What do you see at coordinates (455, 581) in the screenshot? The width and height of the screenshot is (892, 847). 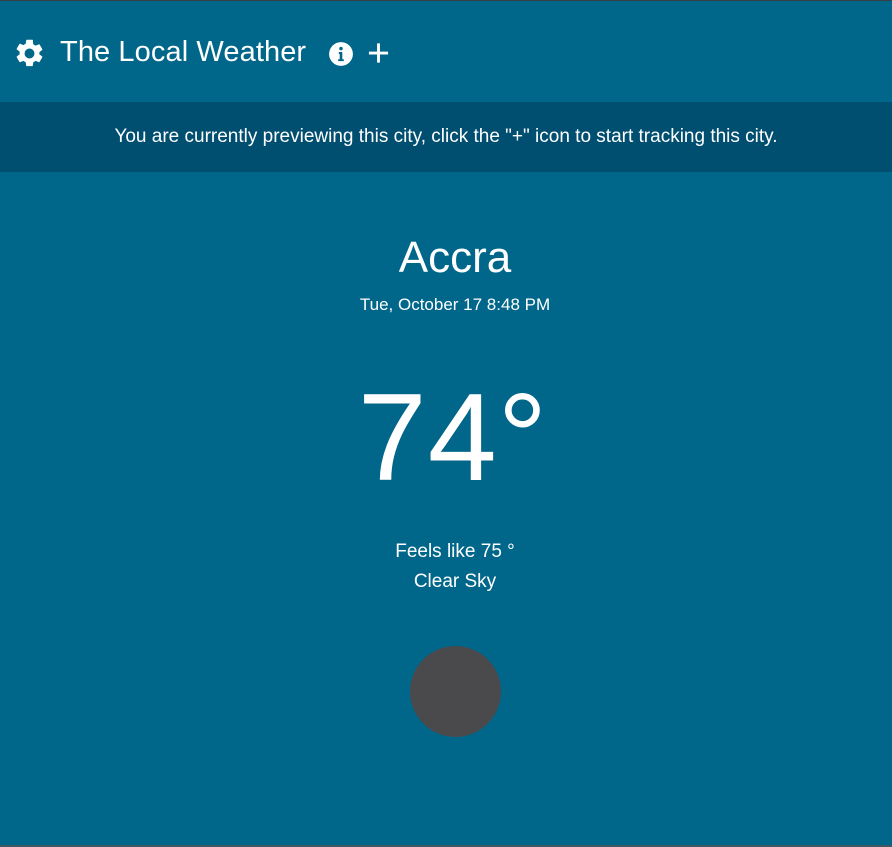 I see `weather-condition: Clear Sky` at bounding box center [455, 581].